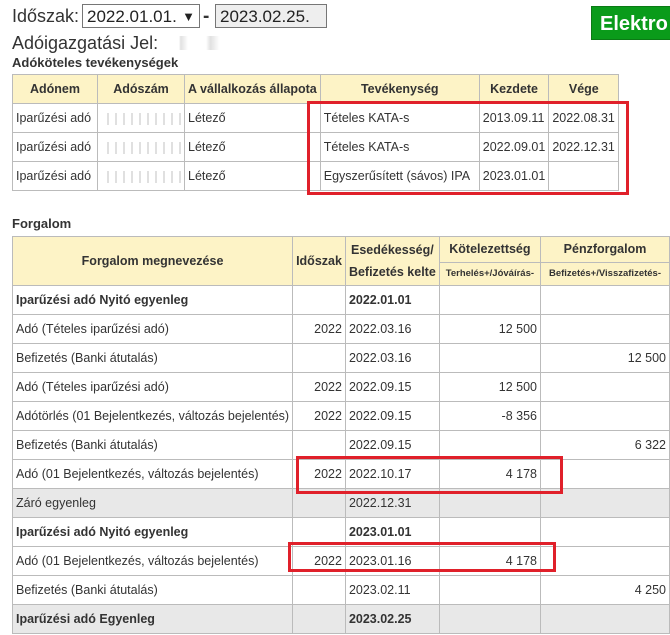 The width and height of the screenshot is (670, 635). Describe the element at coordinates (55, 89) in the screenshot. I see `col-tax-type: Adónem` at that location.